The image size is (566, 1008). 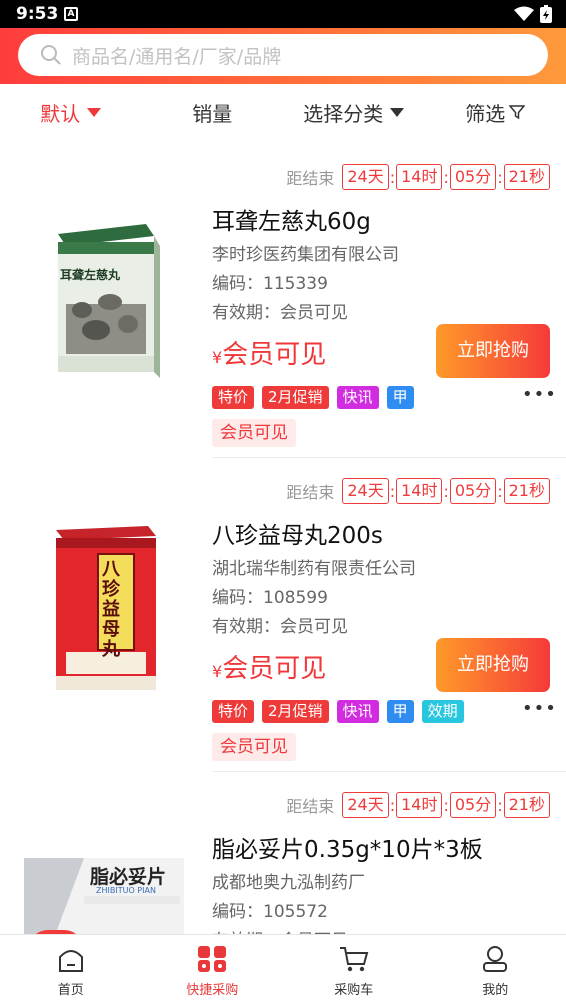 I want to click on box-text: 脂必妥片, so click(x=128, y=877).